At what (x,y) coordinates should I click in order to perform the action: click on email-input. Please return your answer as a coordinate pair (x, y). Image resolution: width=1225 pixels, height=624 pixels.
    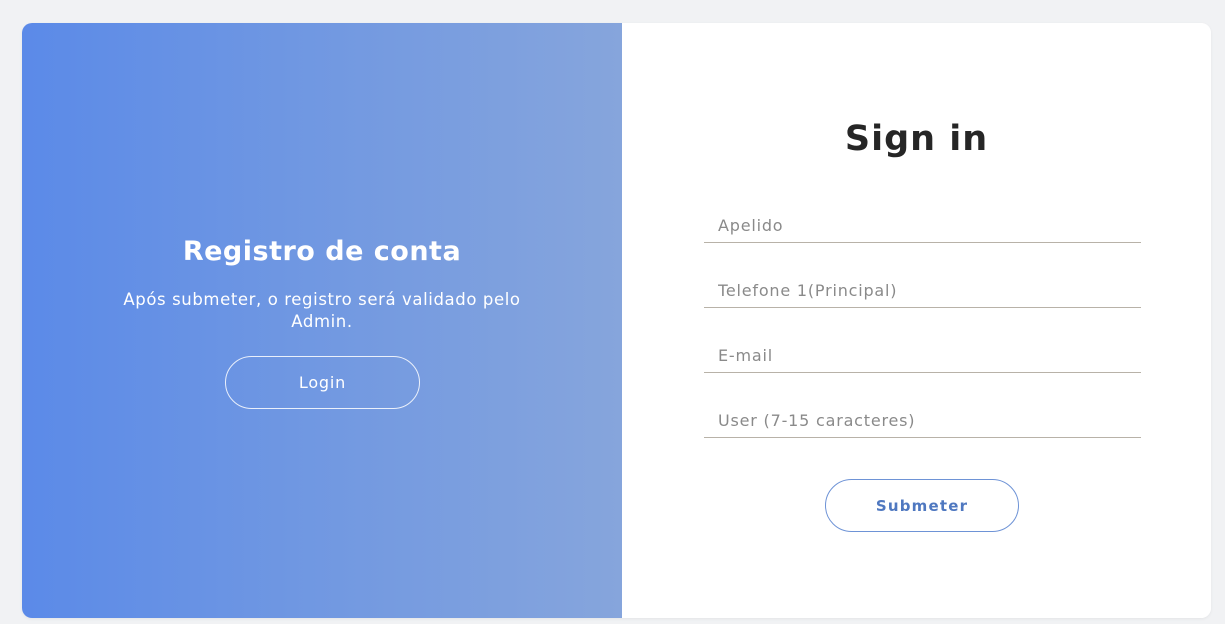
    Looking at the image, I should click on (922, 356).